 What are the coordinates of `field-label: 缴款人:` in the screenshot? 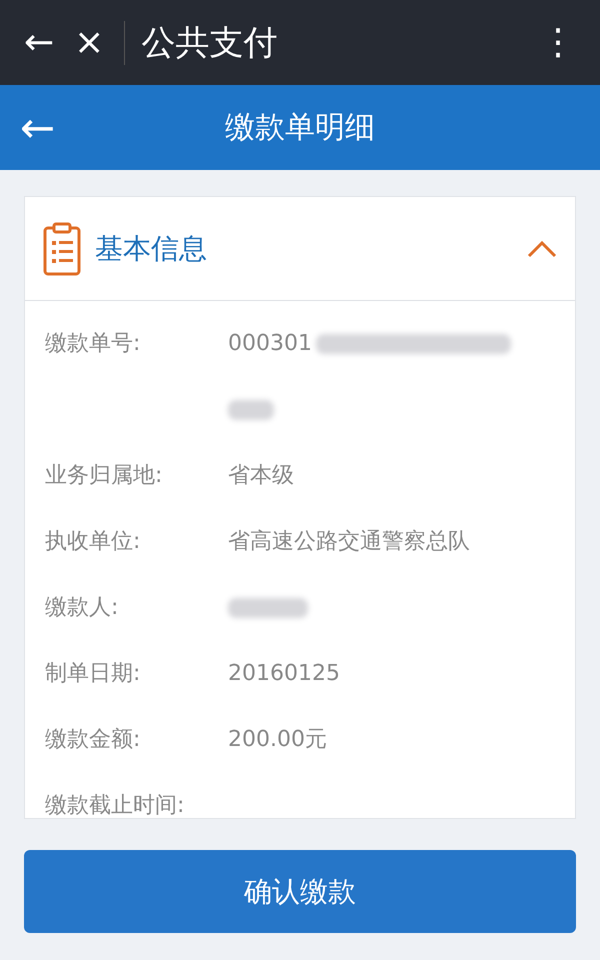 It's located at (82, 608).